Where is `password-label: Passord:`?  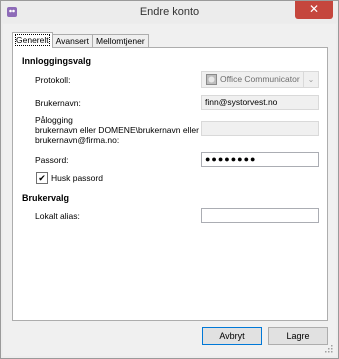
password-label: Passord: is located at coordinates (52, 160).